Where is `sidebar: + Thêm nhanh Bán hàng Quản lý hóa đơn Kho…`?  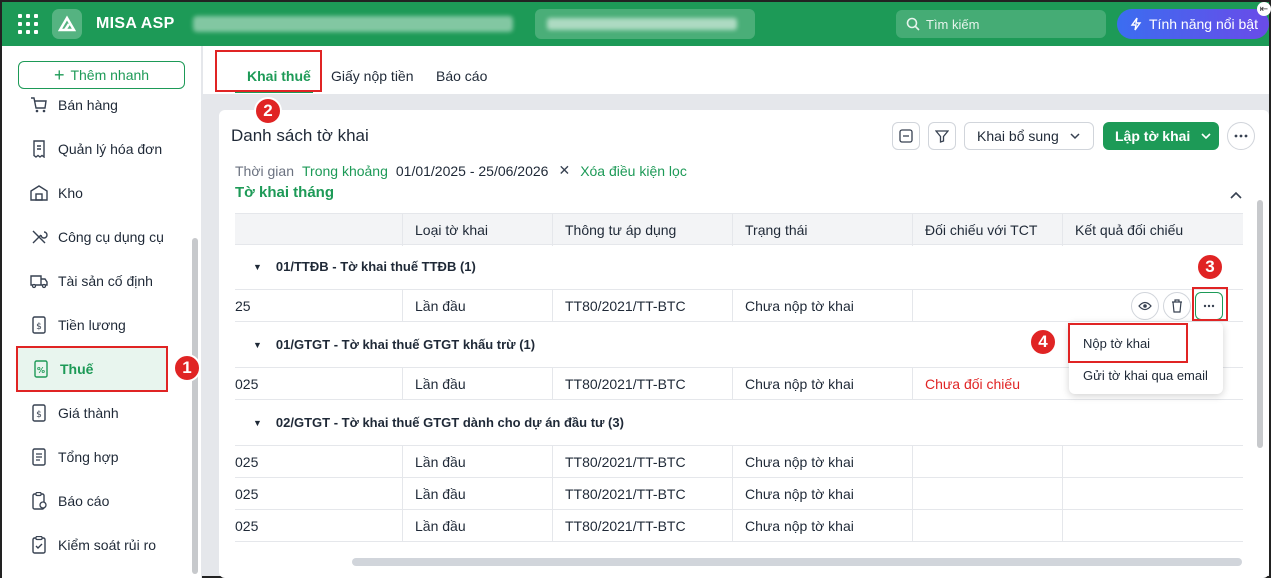 sidebar: + Thêm nhanh Bán hàng Quản lý hóa đơn Kho… is located at coordinates (102, 312).